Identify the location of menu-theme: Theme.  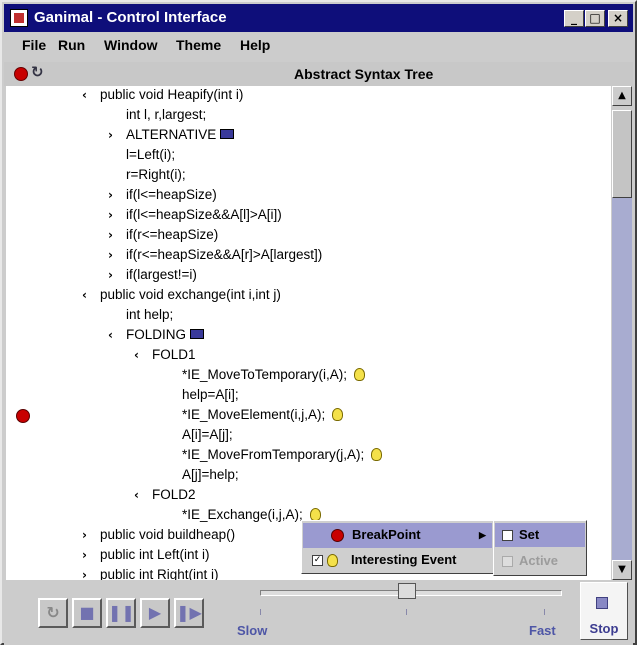
(198, 45).